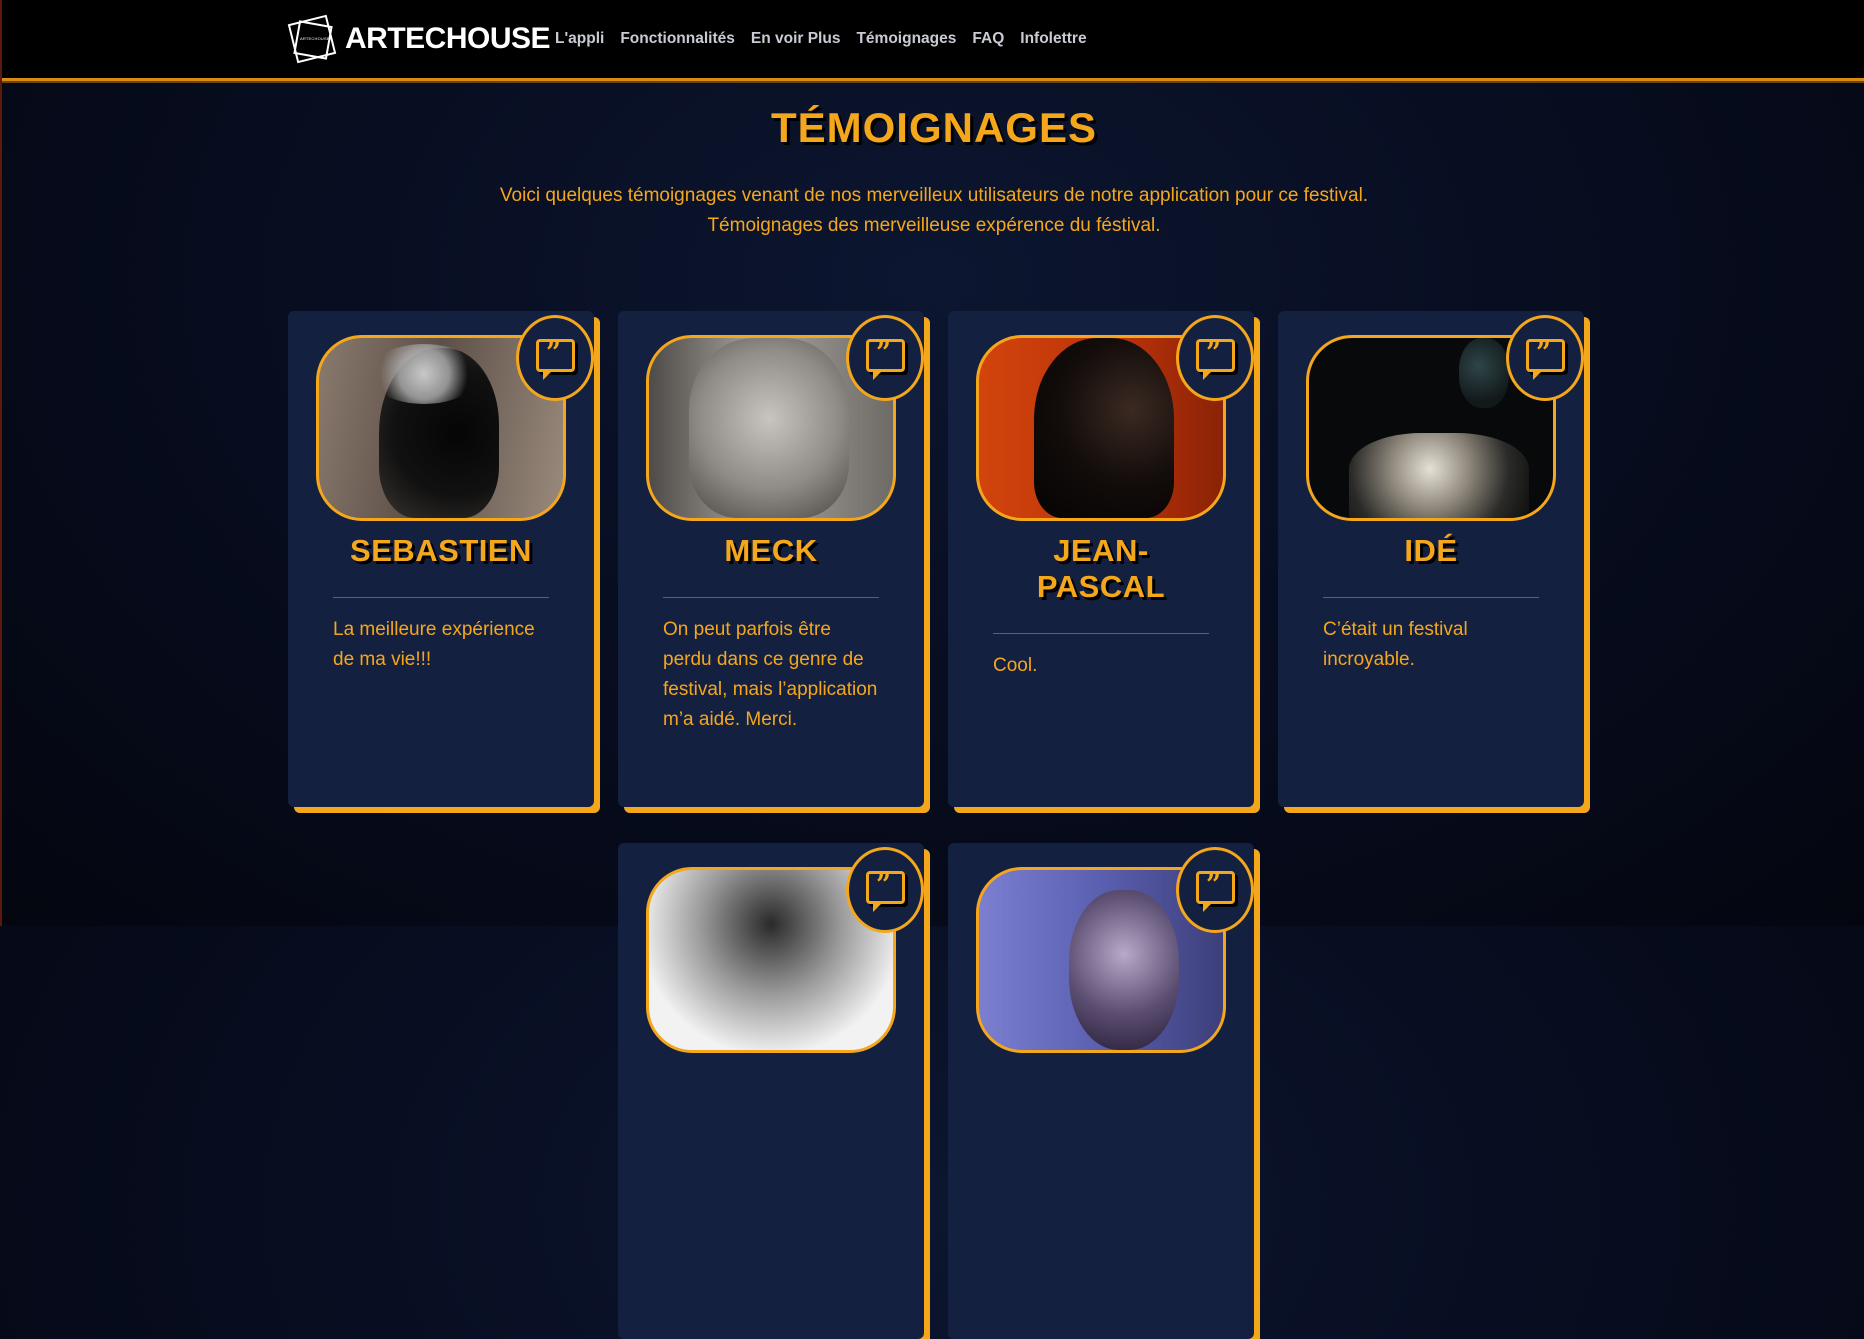 This screenshot has height=1339, width=1864. What do you see at coordinates (677, 39) in the screenshot?
I see `nav-link-fonctionnalites: Fonctionnalités` at bounding box center [677, 39].